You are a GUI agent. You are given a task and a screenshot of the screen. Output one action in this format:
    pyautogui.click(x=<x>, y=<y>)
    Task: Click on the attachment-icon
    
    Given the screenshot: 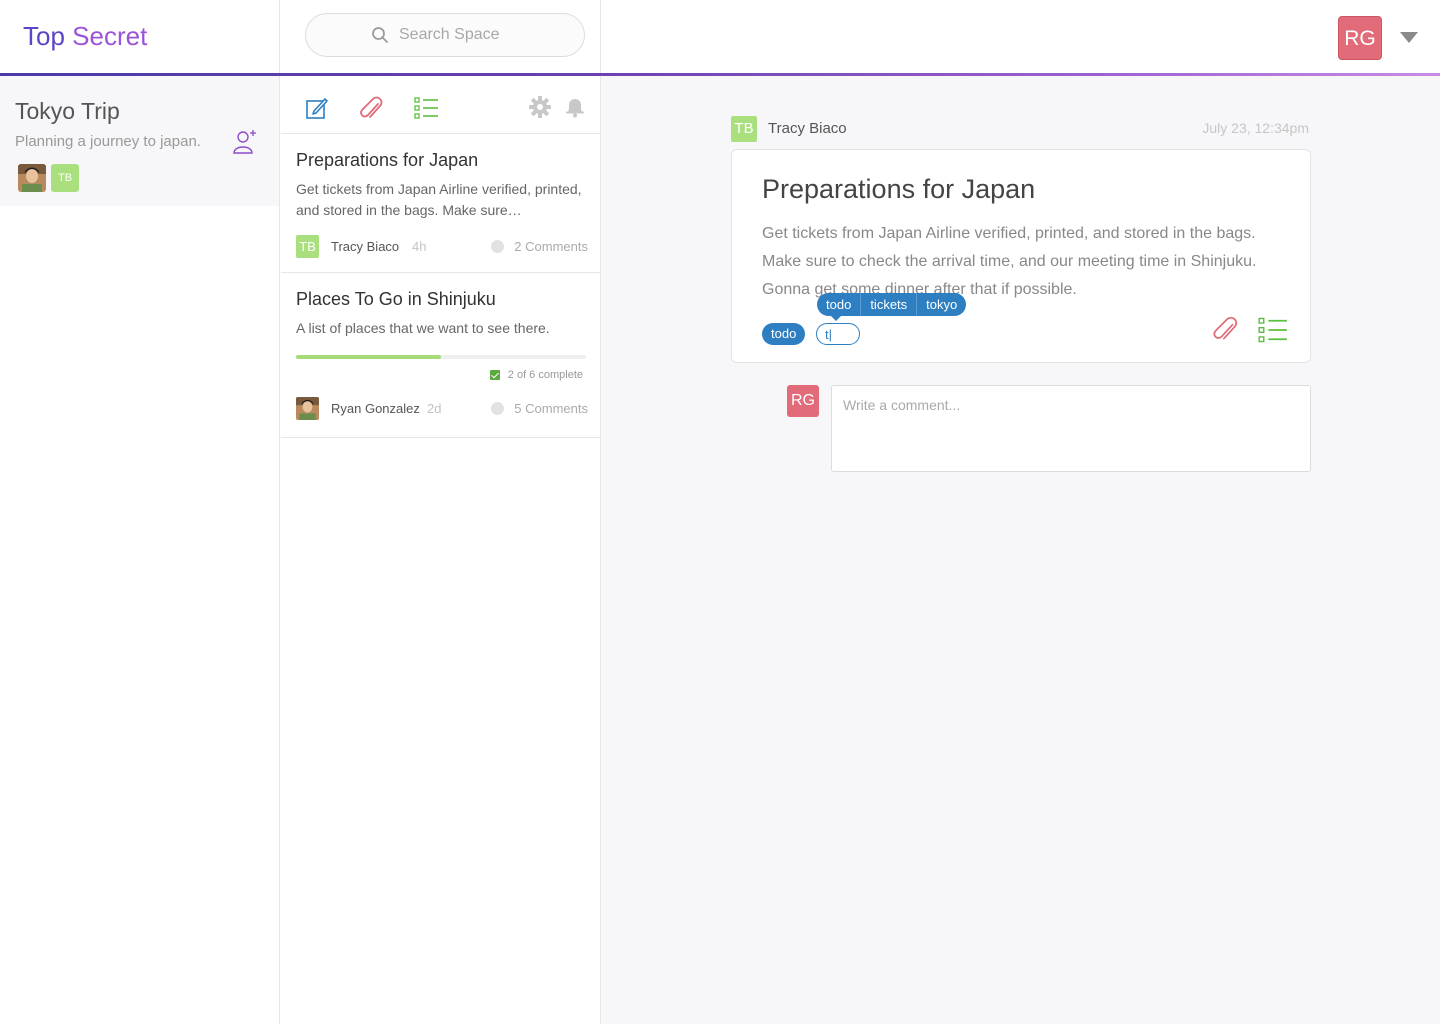 What is the action you would take?
    pyautogui.click(x=371, y=109)
    